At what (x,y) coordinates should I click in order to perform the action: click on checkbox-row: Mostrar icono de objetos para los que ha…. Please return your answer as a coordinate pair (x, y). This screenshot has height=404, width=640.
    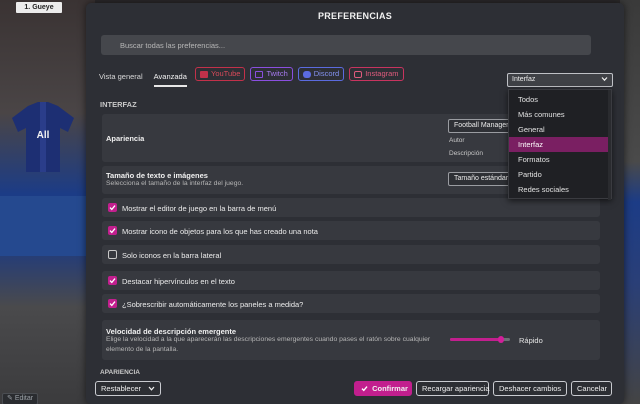
    Looking at the image, I should click on (351, 230).